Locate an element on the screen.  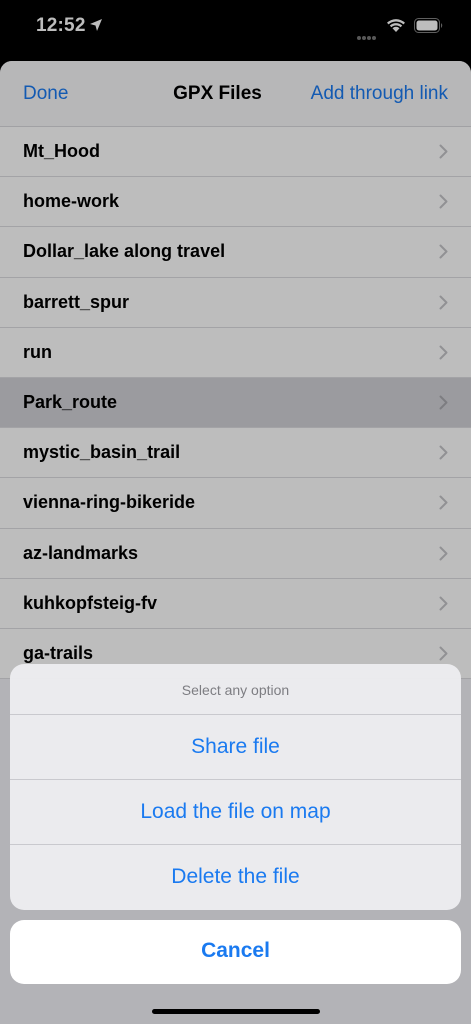
cancel-button: Cancel is located at coordinates (235, 952).